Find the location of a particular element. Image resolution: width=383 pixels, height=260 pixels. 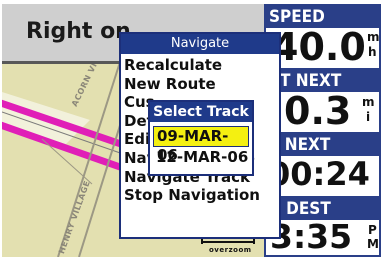

field-unit-bottom-eta-dest: M is located at coordinates (373, 244).